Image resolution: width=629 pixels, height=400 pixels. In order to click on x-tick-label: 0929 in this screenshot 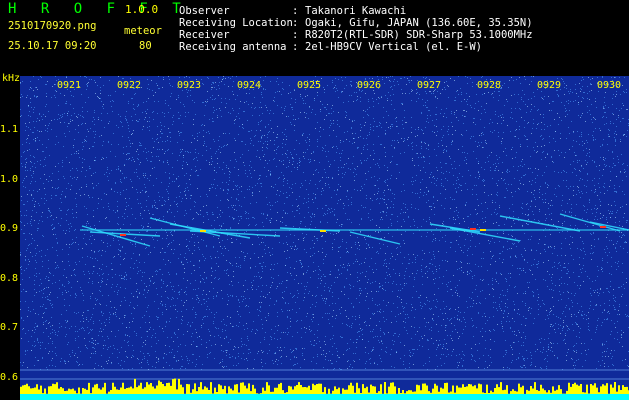, I will do `click(549, 85)`.